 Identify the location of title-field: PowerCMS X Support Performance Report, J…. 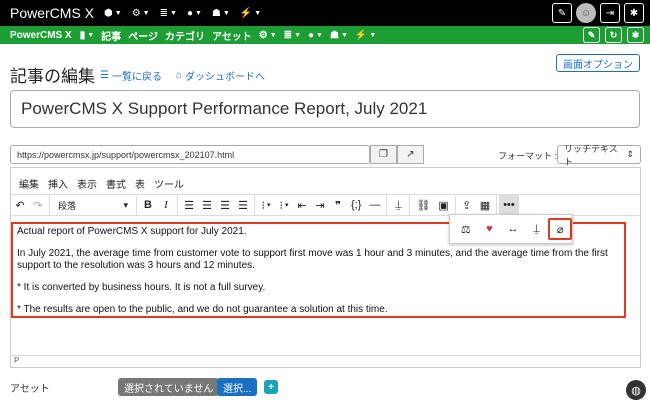
(325, 109).